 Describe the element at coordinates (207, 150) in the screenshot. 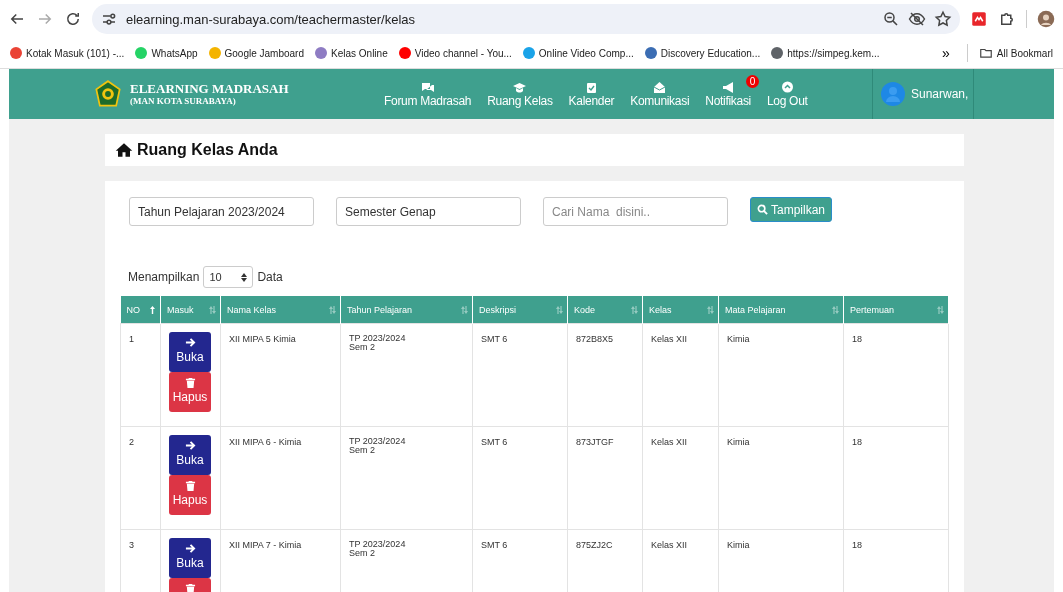

I see `page-title: Ruang Kelas Anda` at that location.